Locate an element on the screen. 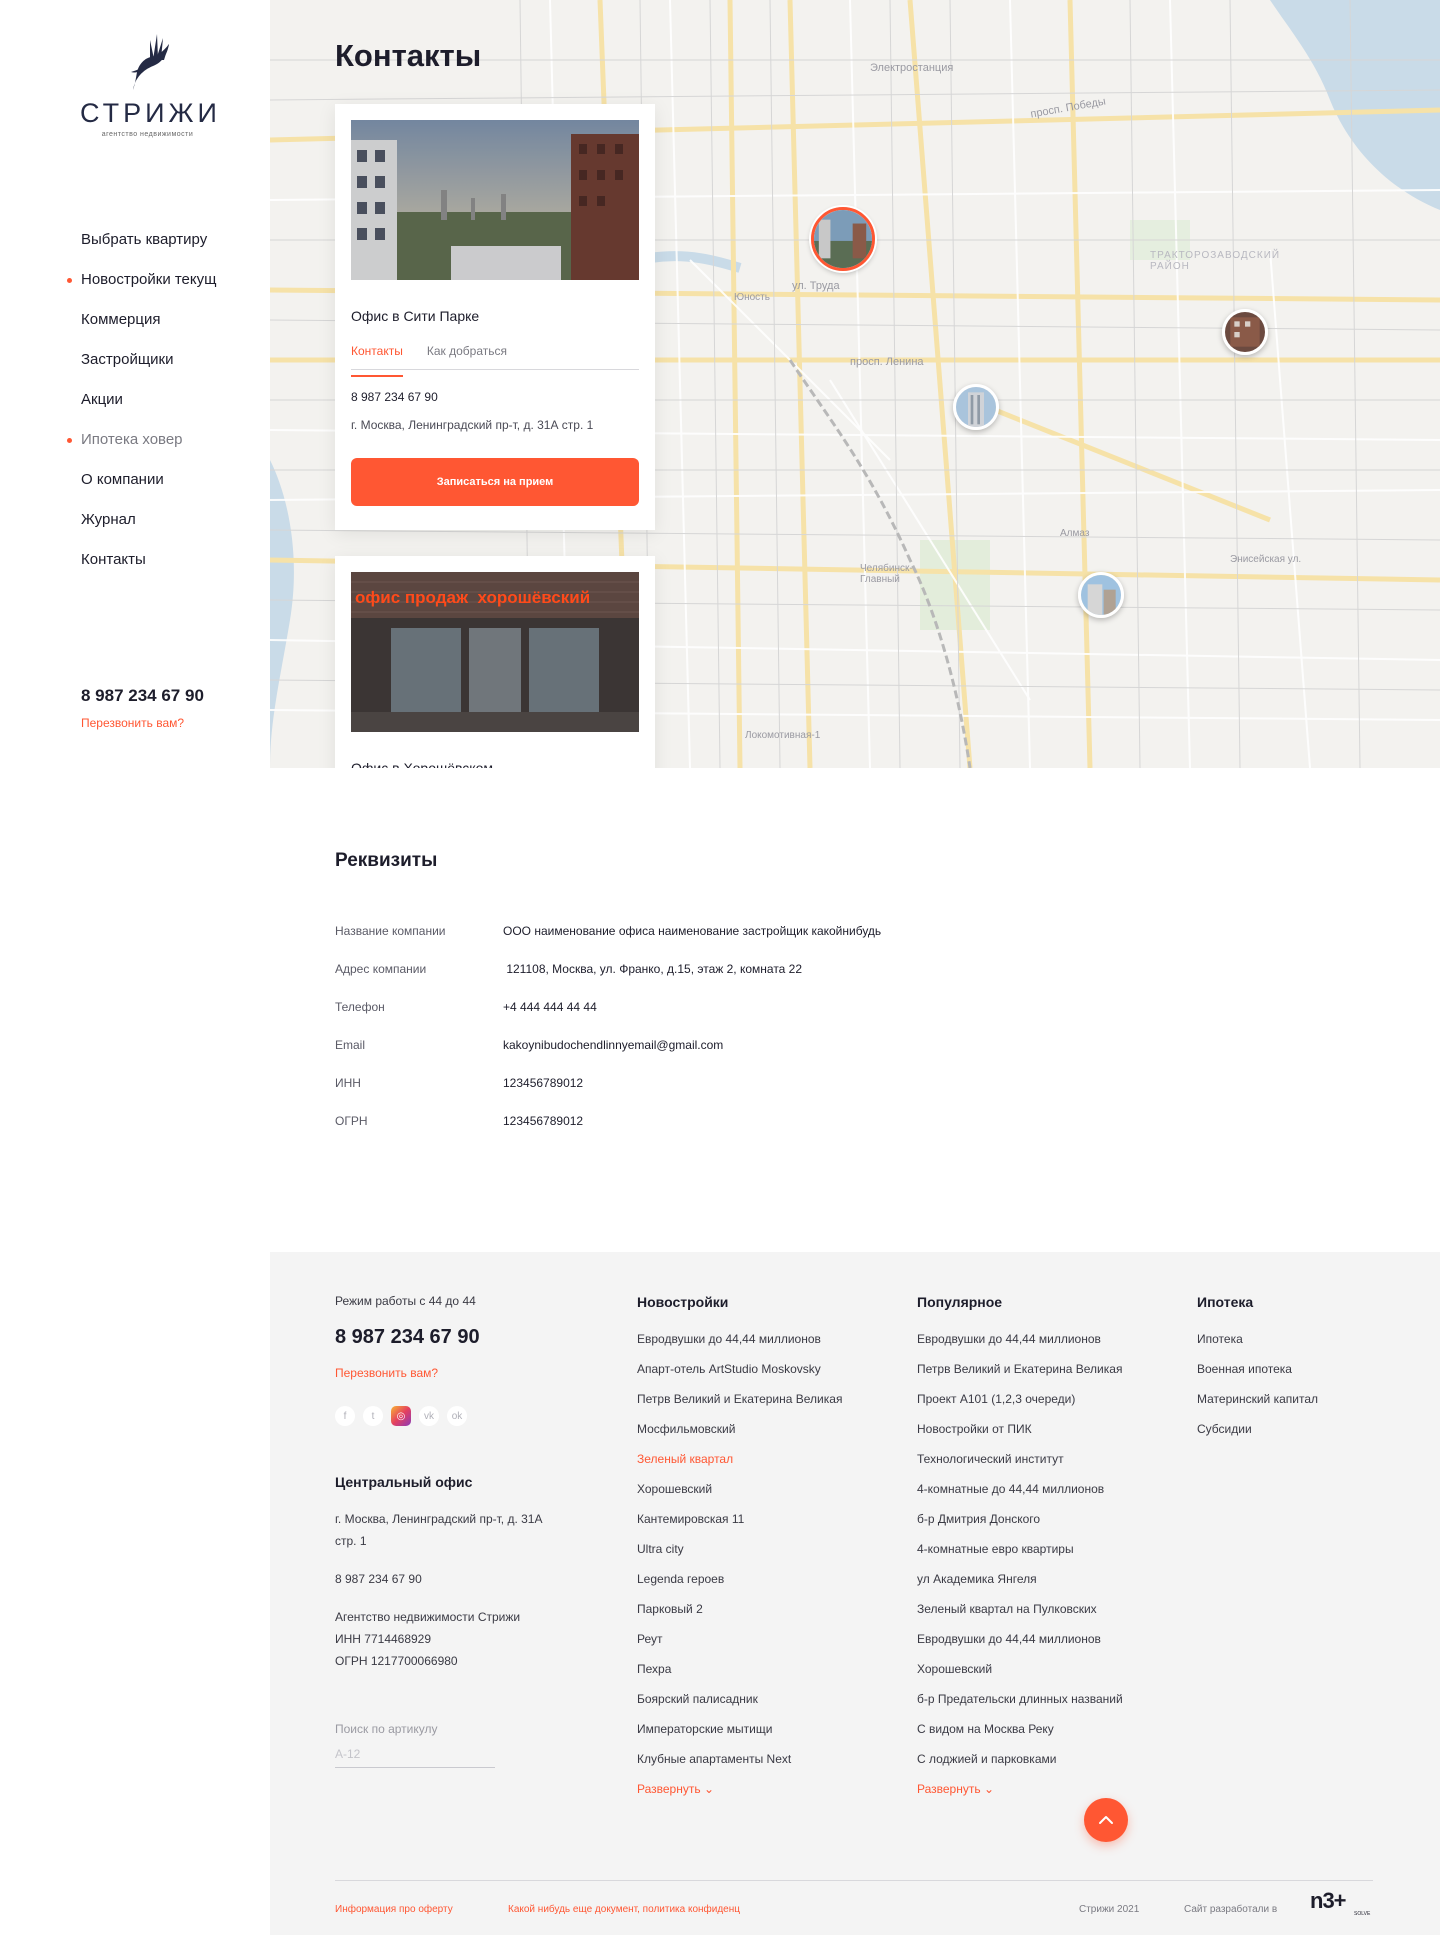 This screenshot has width=1440, height=1935. footer-phone: 8 987 234 67 90 is located at coordinates (407, 1337).